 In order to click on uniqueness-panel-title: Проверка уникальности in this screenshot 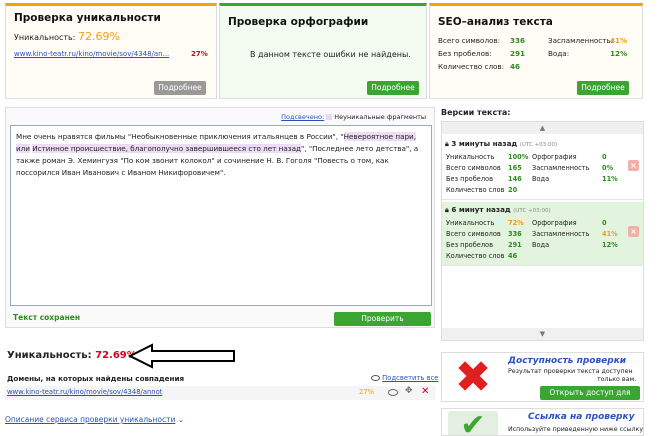, I will do `click(87, 18)`.